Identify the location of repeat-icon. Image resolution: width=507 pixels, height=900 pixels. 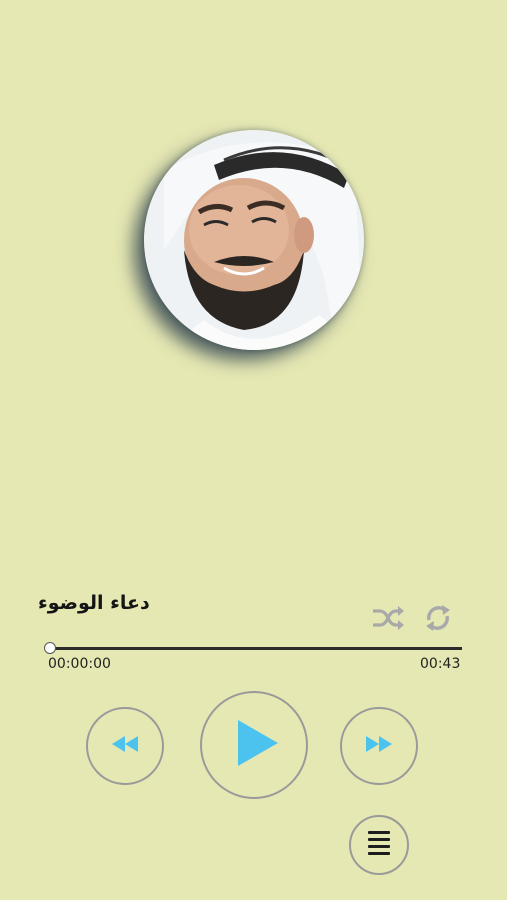
(438, 620).